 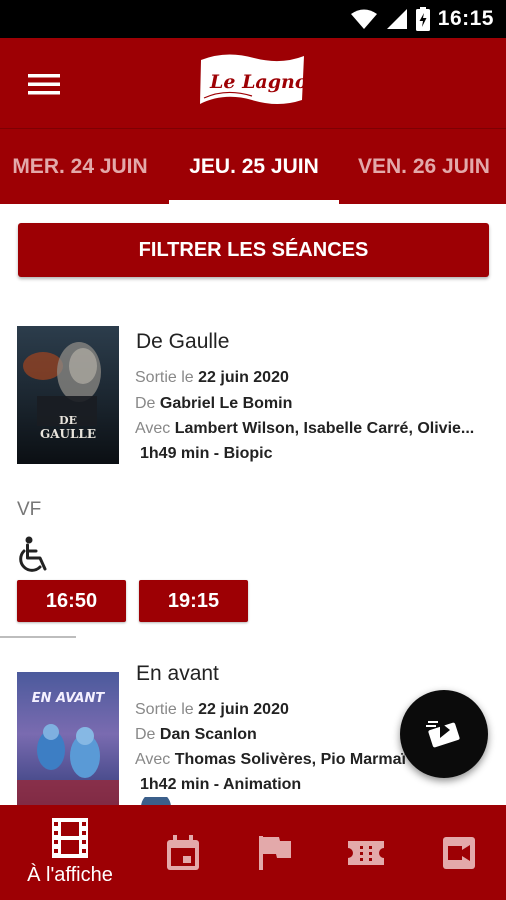 What do you see at coordinates (208, 734) in the screenshot?
I see `director-name: Dan Scanlon` at bounding box center [208, 734].